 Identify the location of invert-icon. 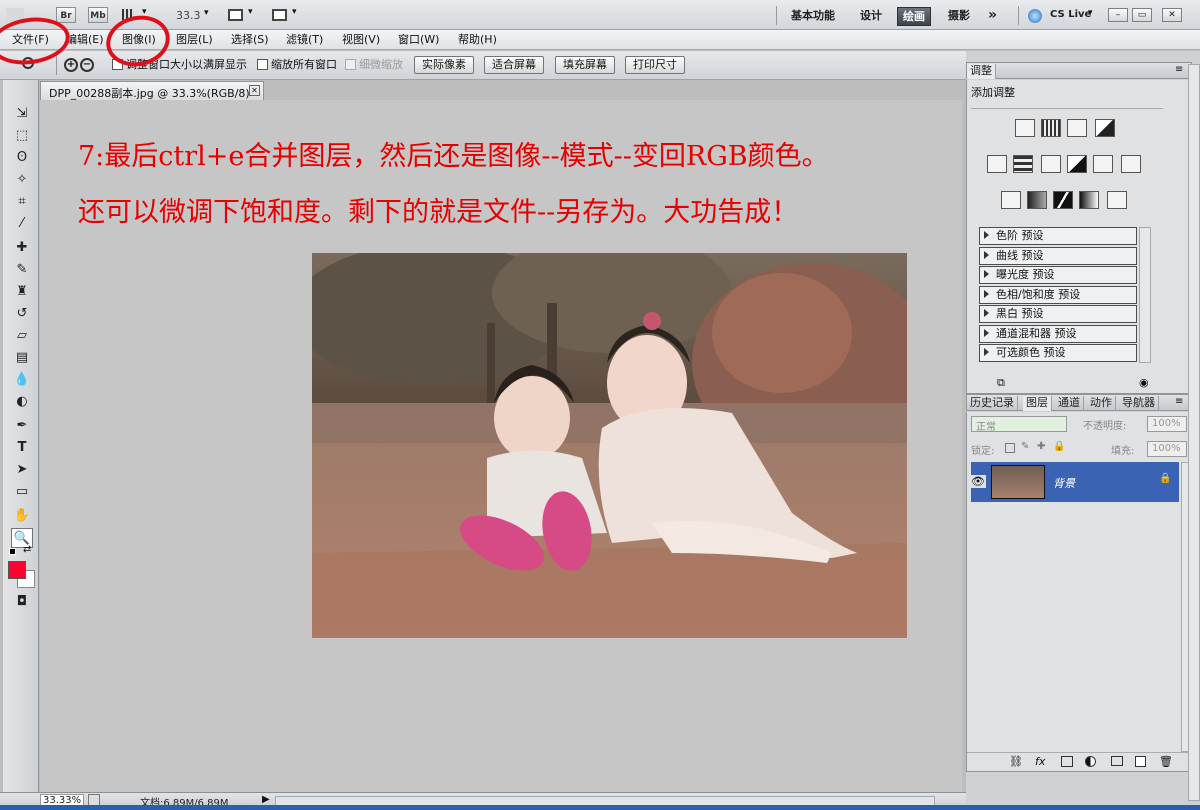
(1011, 200).